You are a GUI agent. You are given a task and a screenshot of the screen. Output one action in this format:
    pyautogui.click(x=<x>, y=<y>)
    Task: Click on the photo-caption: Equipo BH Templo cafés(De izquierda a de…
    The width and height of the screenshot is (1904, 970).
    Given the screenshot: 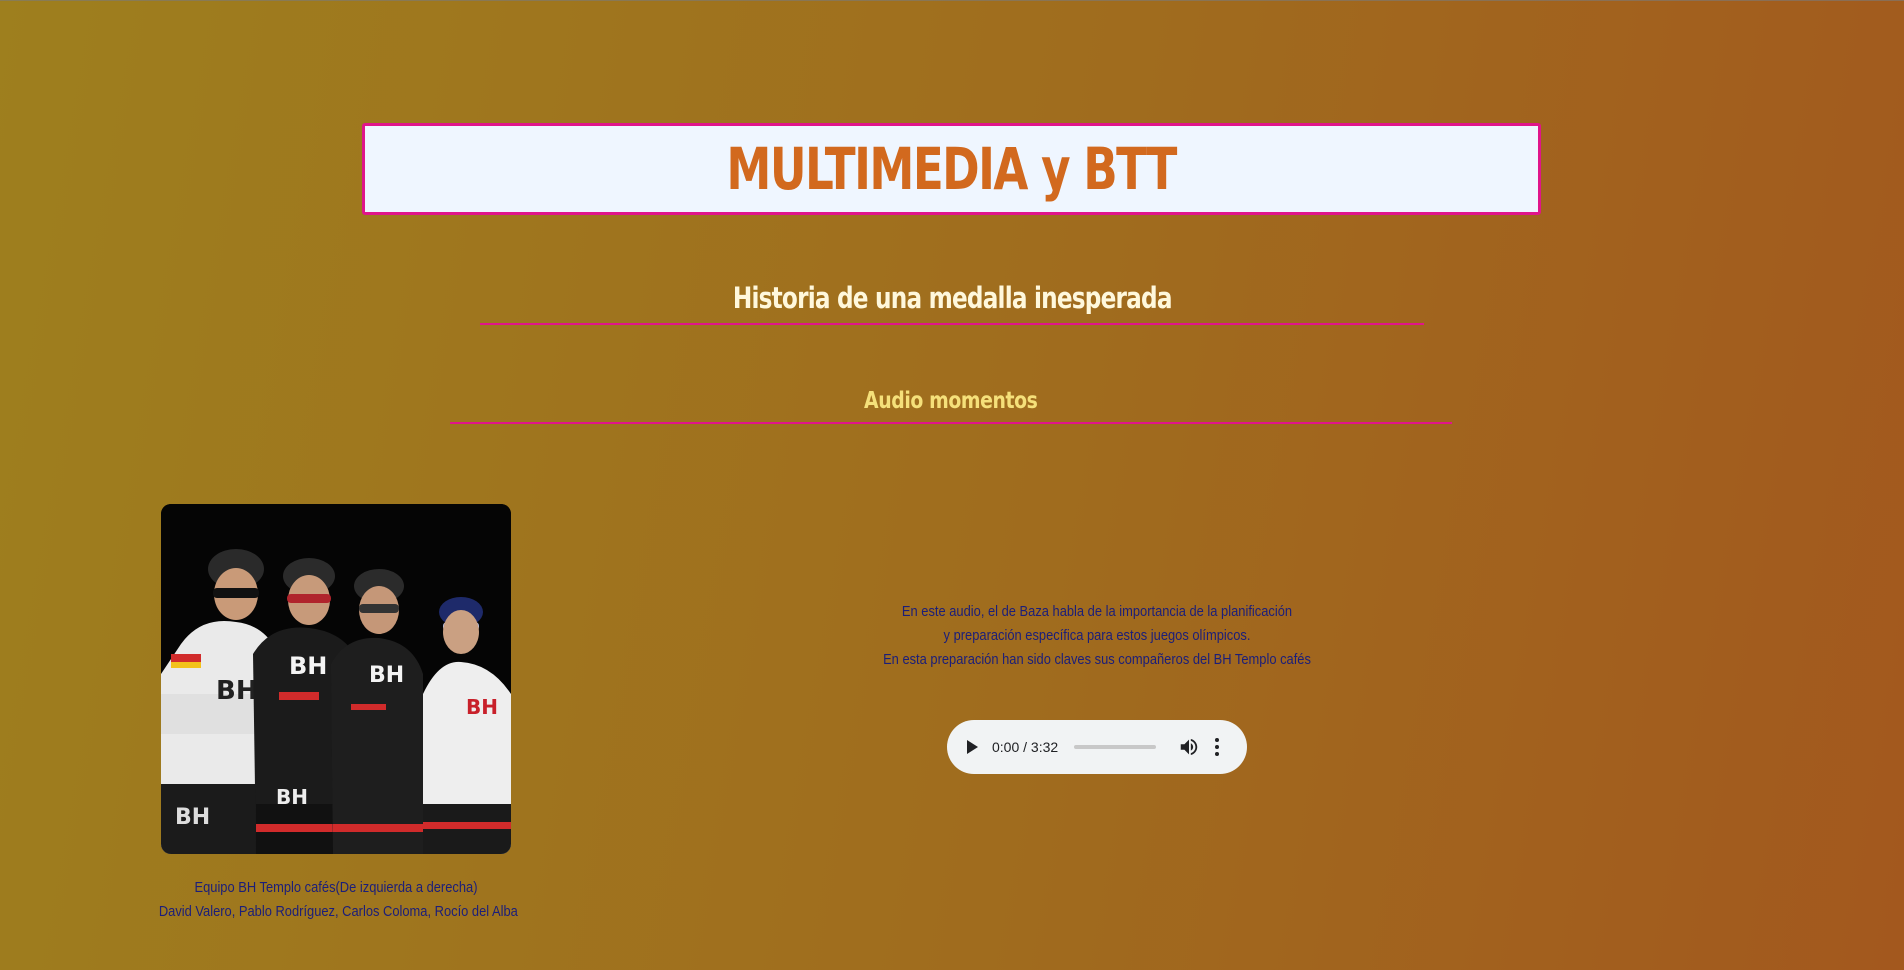 What is the action you would take?
    pyautogui.click(x=336, y=900)
    